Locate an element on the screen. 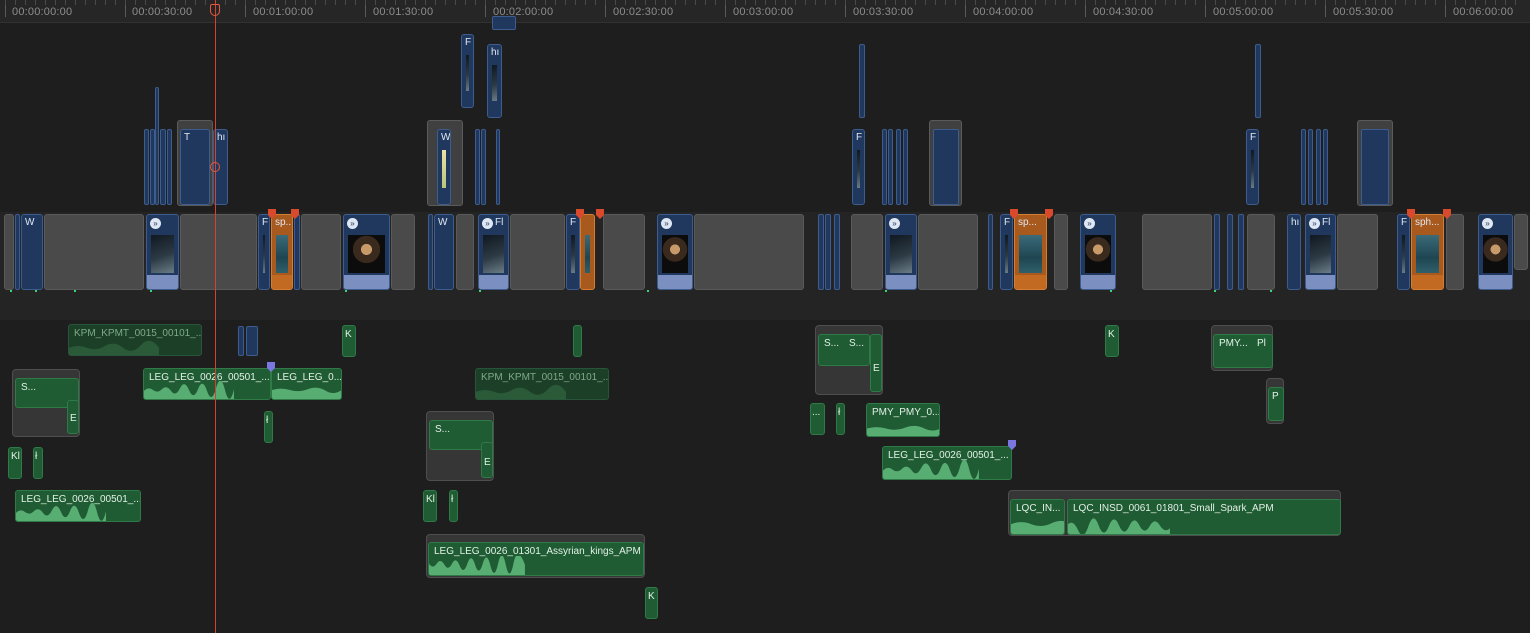 The image size is (1530, 633). audio-compound: S... S... E is located at coordinates (849, 360).